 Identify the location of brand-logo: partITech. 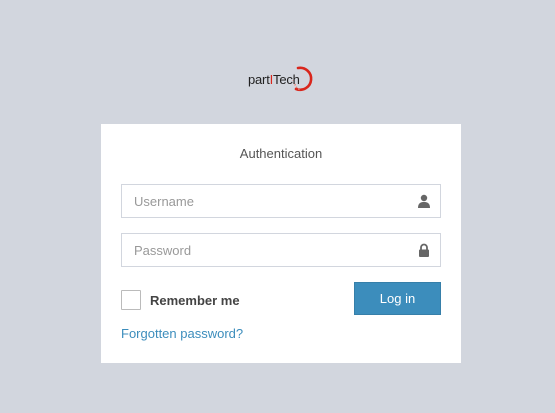
(280, 79).